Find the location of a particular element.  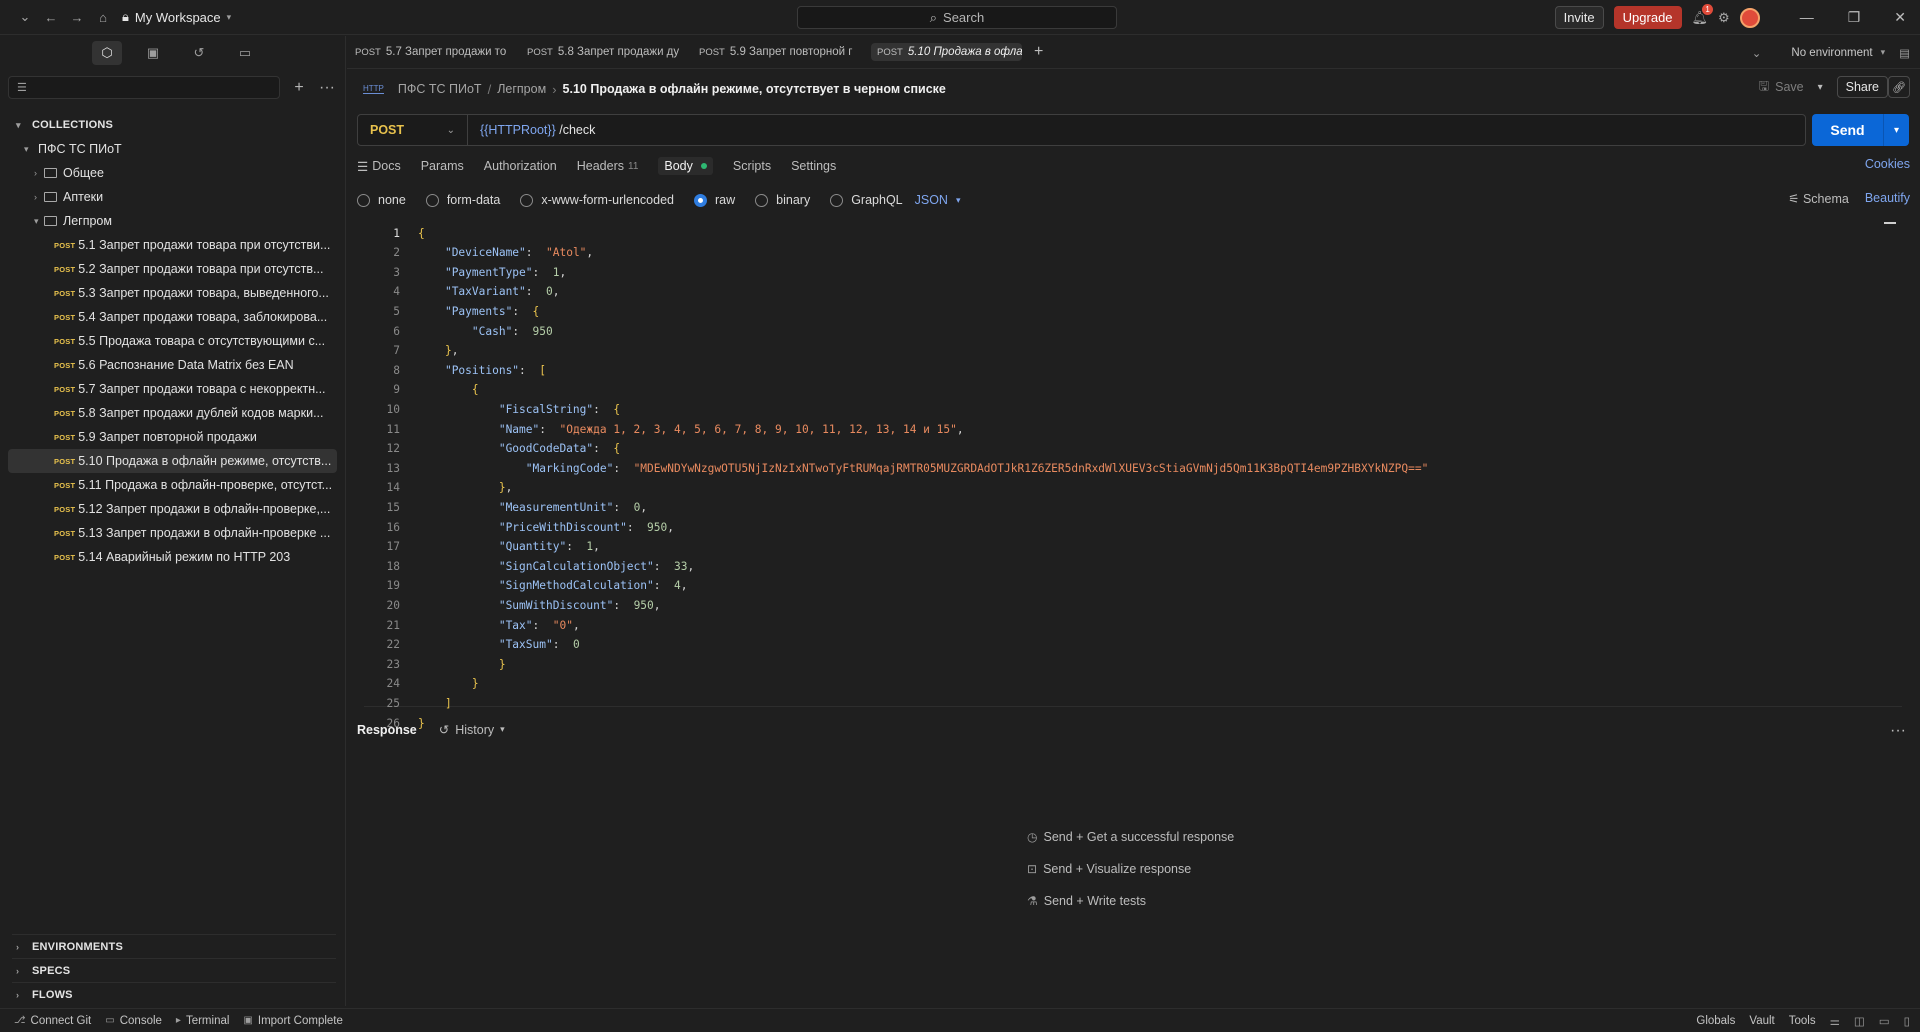

radio-raw: raw is located at coordinates (714, 200).